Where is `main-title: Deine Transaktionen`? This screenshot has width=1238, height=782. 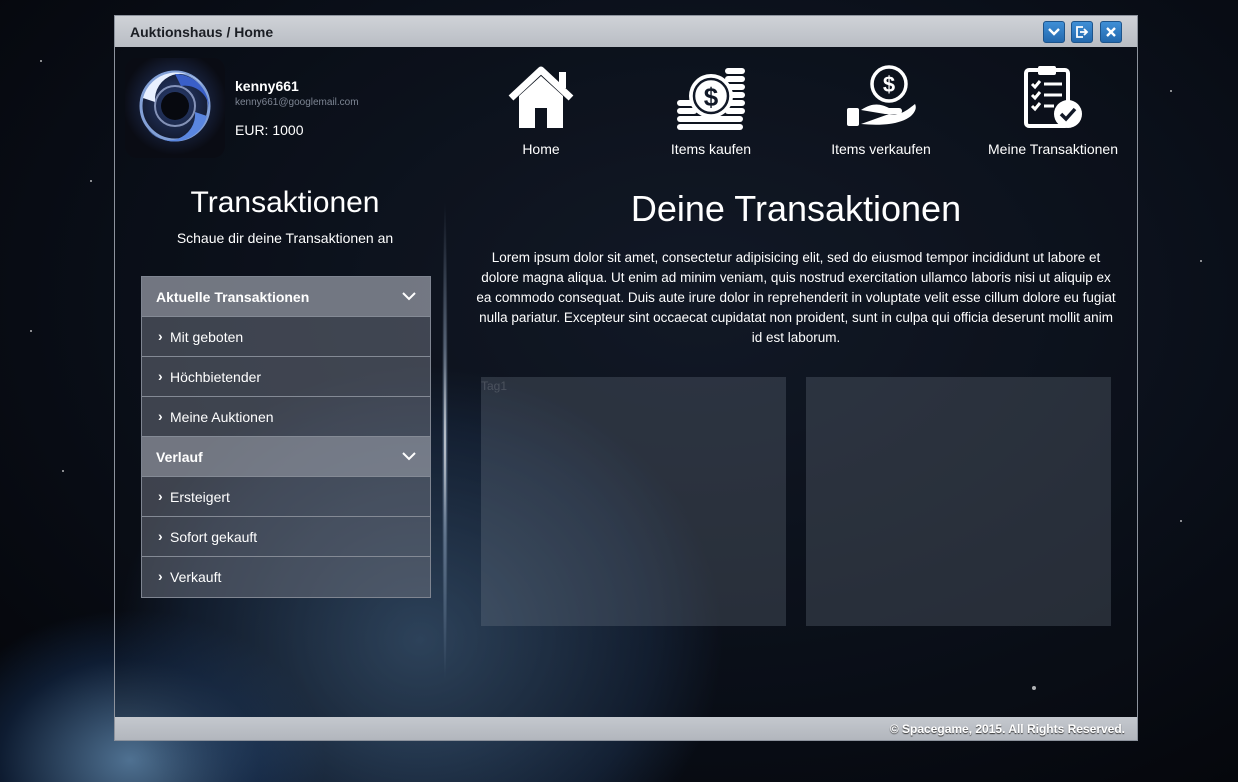 main-title: Deine Transaktionen is located at coordinates (796, 208).